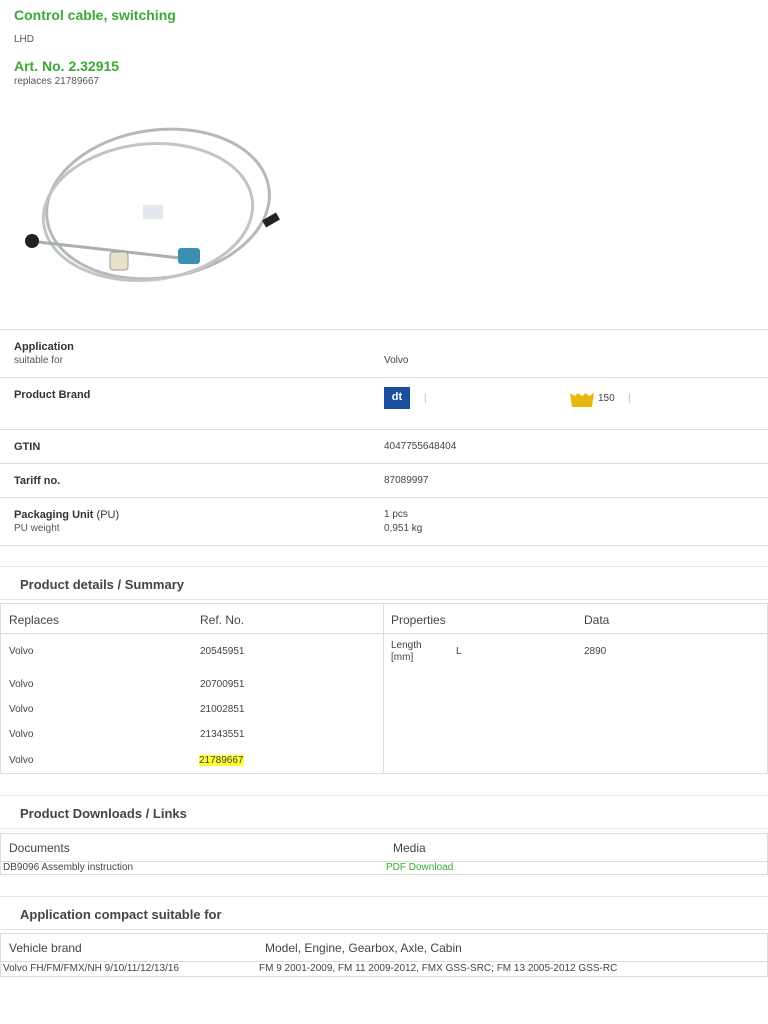 This screenshot has width=768, height=1024. Describe the element at coordinates (403, 528) in the screenshot. I see `pu-weight-value: 0,951 kg` at that location.